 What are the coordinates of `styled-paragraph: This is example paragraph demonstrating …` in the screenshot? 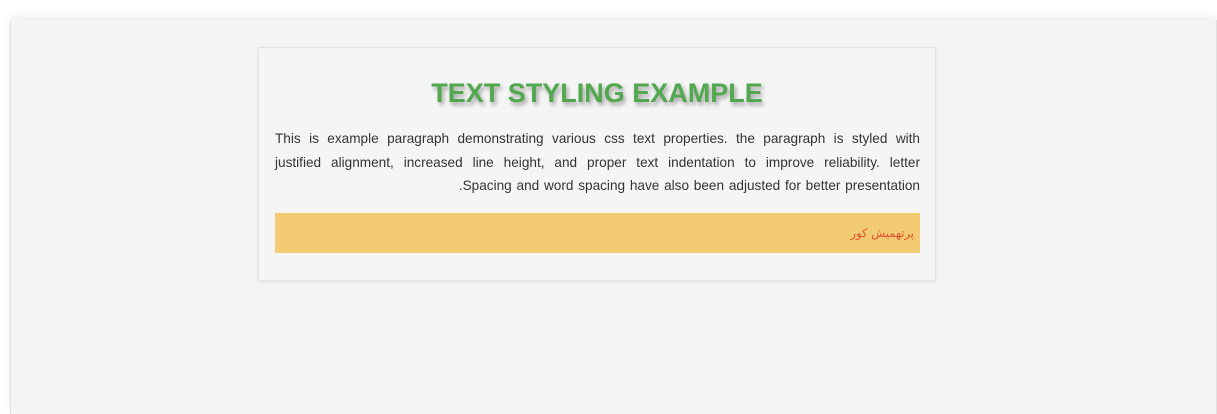 It's located at (597, 162).